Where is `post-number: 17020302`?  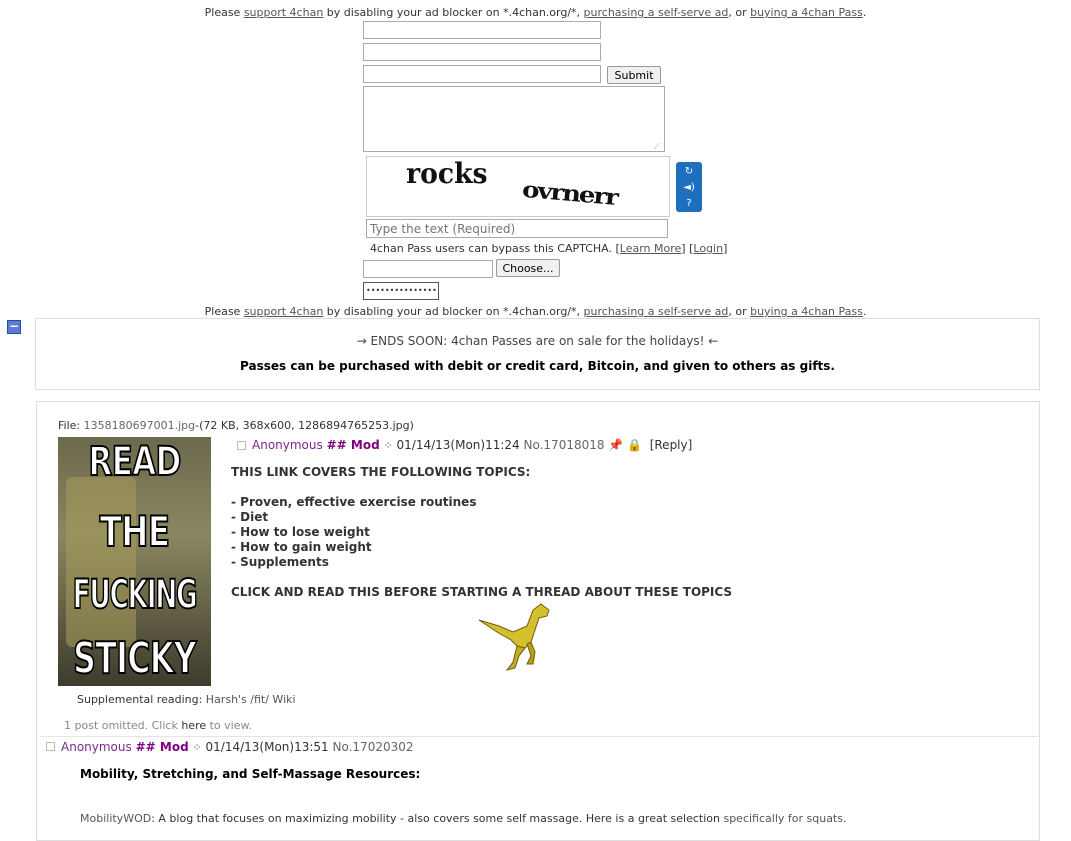
post-number: 17020302 is located at coordinates (382, 747).